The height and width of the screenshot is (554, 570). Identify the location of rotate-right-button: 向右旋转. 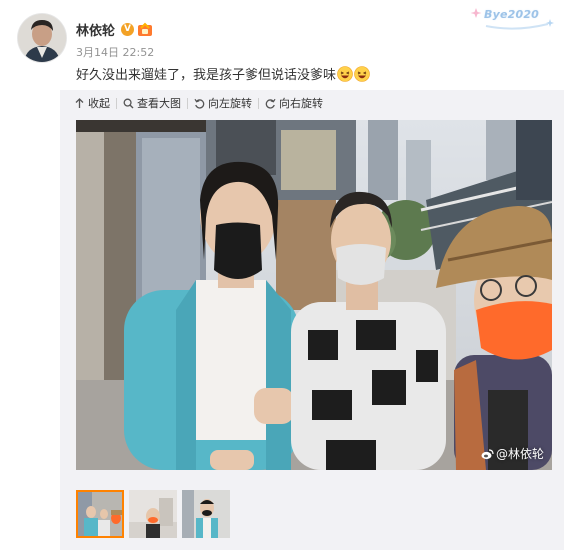
(294, 103).